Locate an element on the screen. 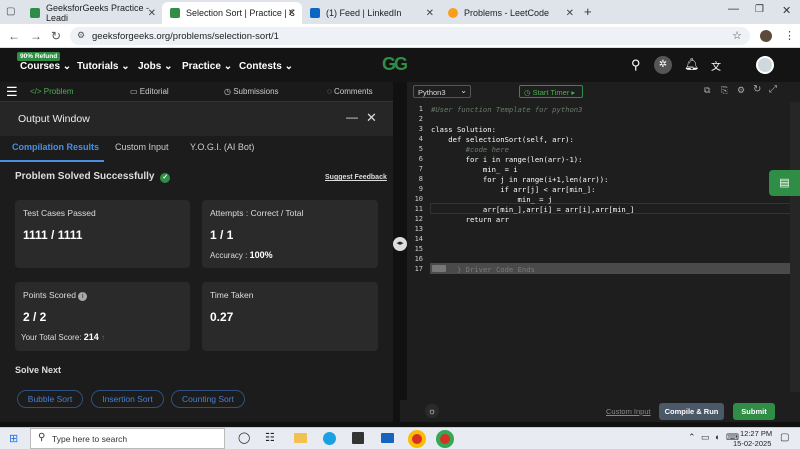 This screenshot has height=449, width=800. tab-leetcode: Problems - LeetCode ✕ is located at coordinates (510, 13).